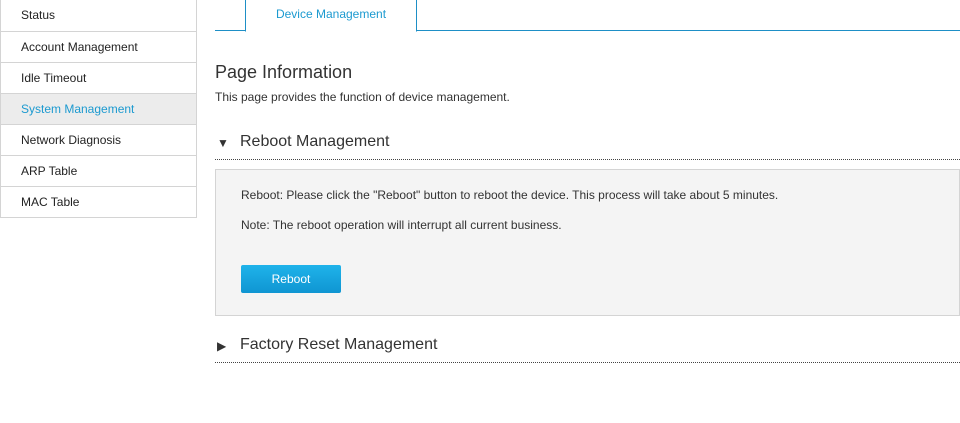 This screenshot has height=423, width=960. I want to click on tab-device-management: Device Management, so click(331, 16).